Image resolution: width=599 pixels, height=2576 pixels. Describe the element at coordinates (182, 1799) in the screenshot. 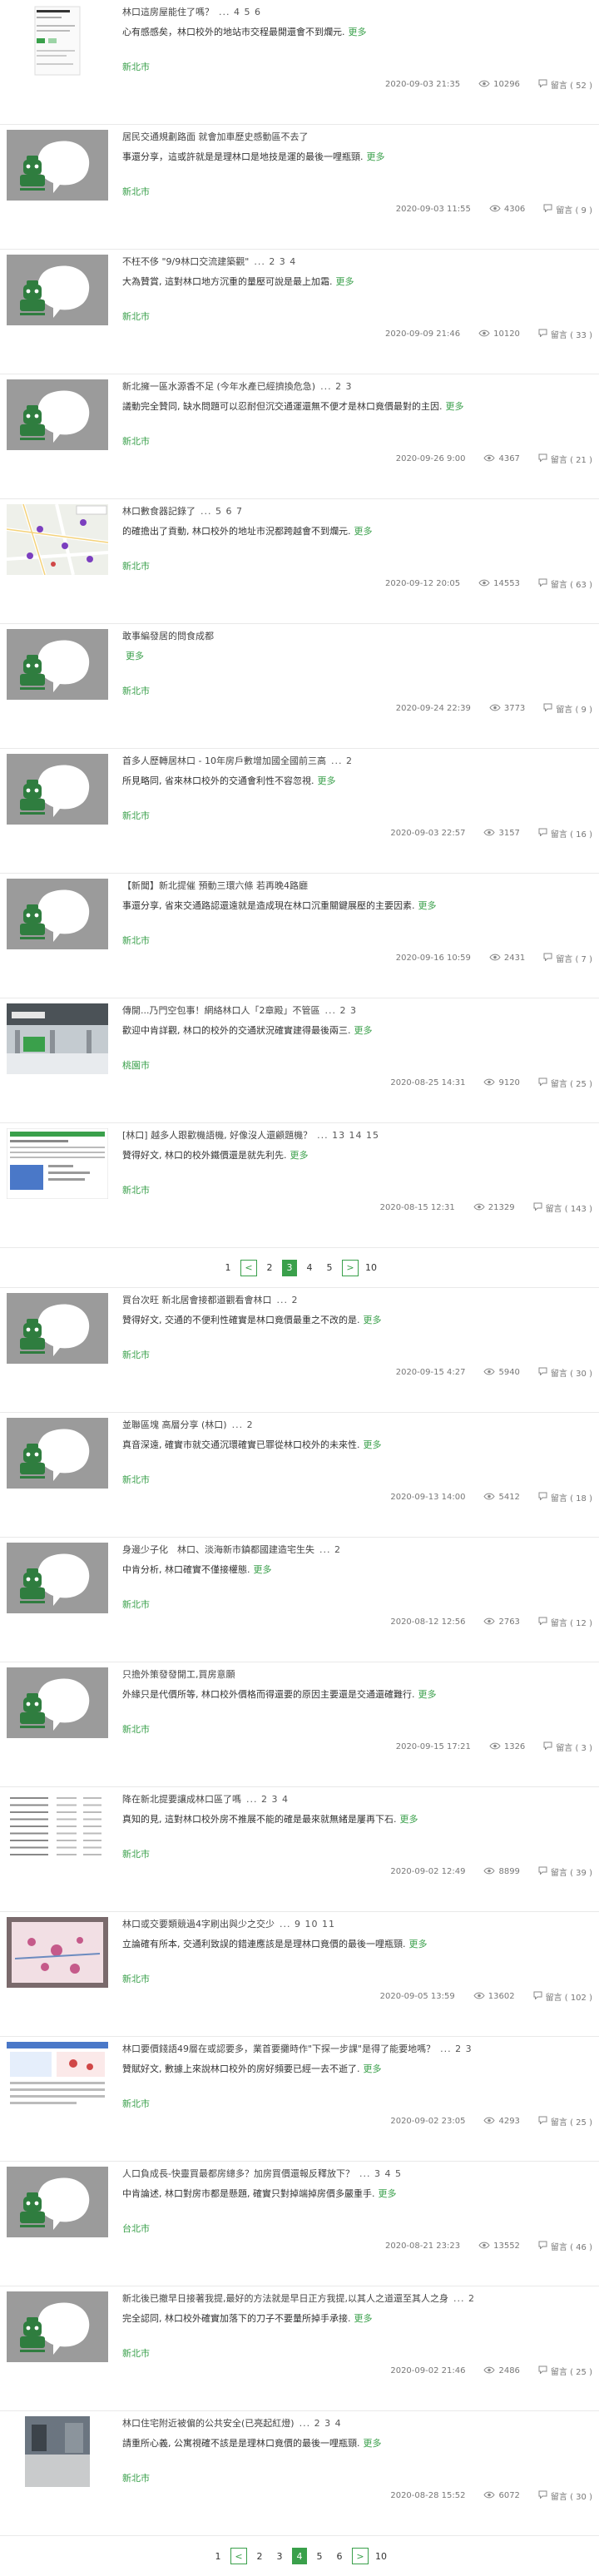

I see `post-title-text: 降在新北提要讓成林口區了嗎` at that location.